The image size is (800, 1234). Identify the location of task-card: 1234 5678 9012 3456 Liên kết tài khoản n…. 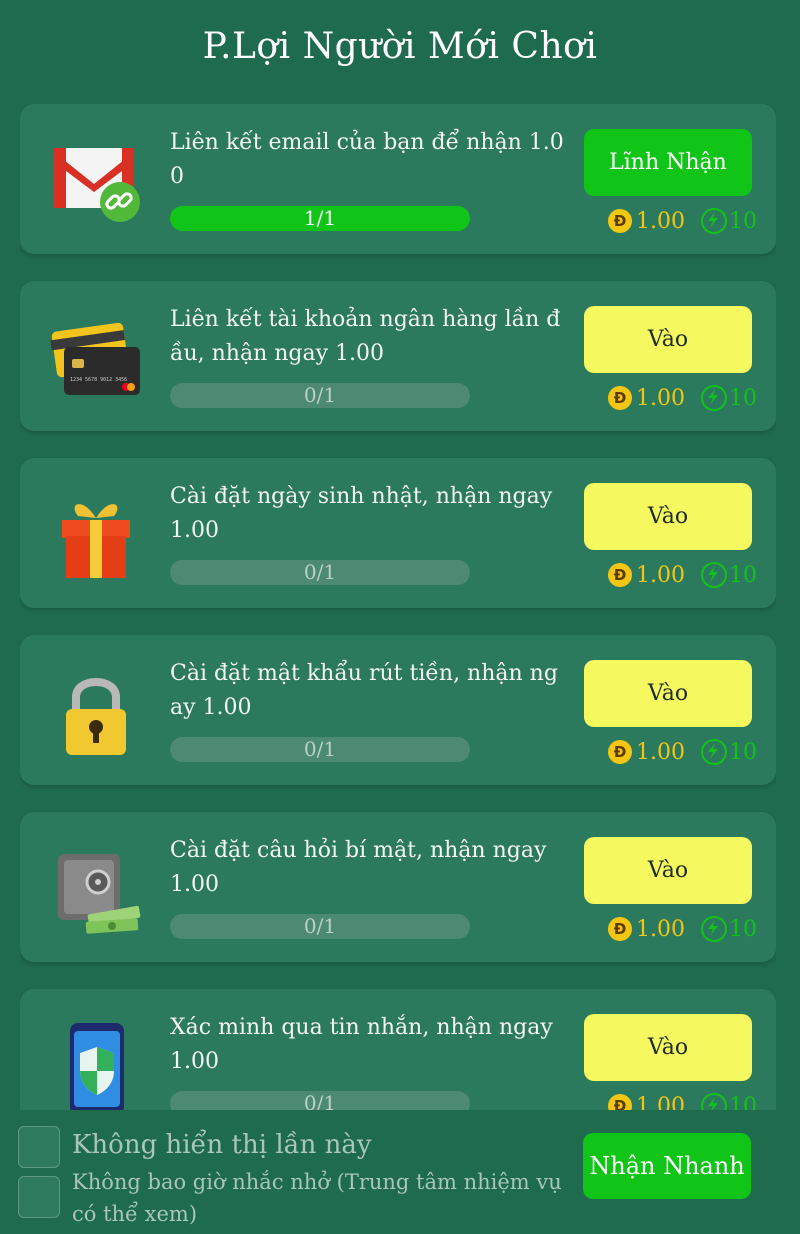
(398, 356).